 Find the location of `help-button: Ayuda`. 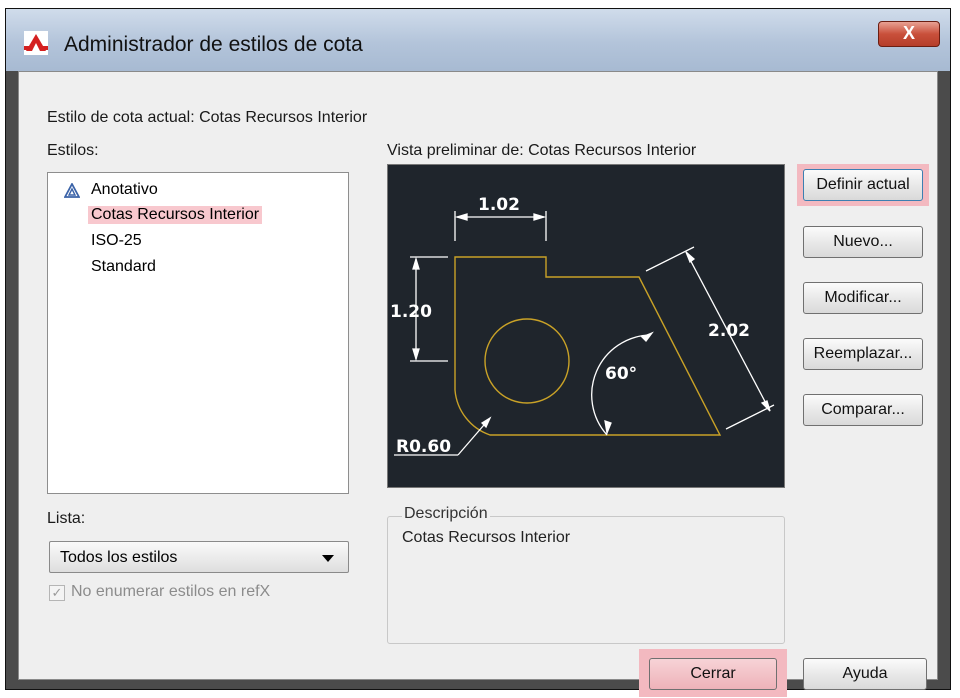

help-button: Ayuda is located at coordinates (865, 674).